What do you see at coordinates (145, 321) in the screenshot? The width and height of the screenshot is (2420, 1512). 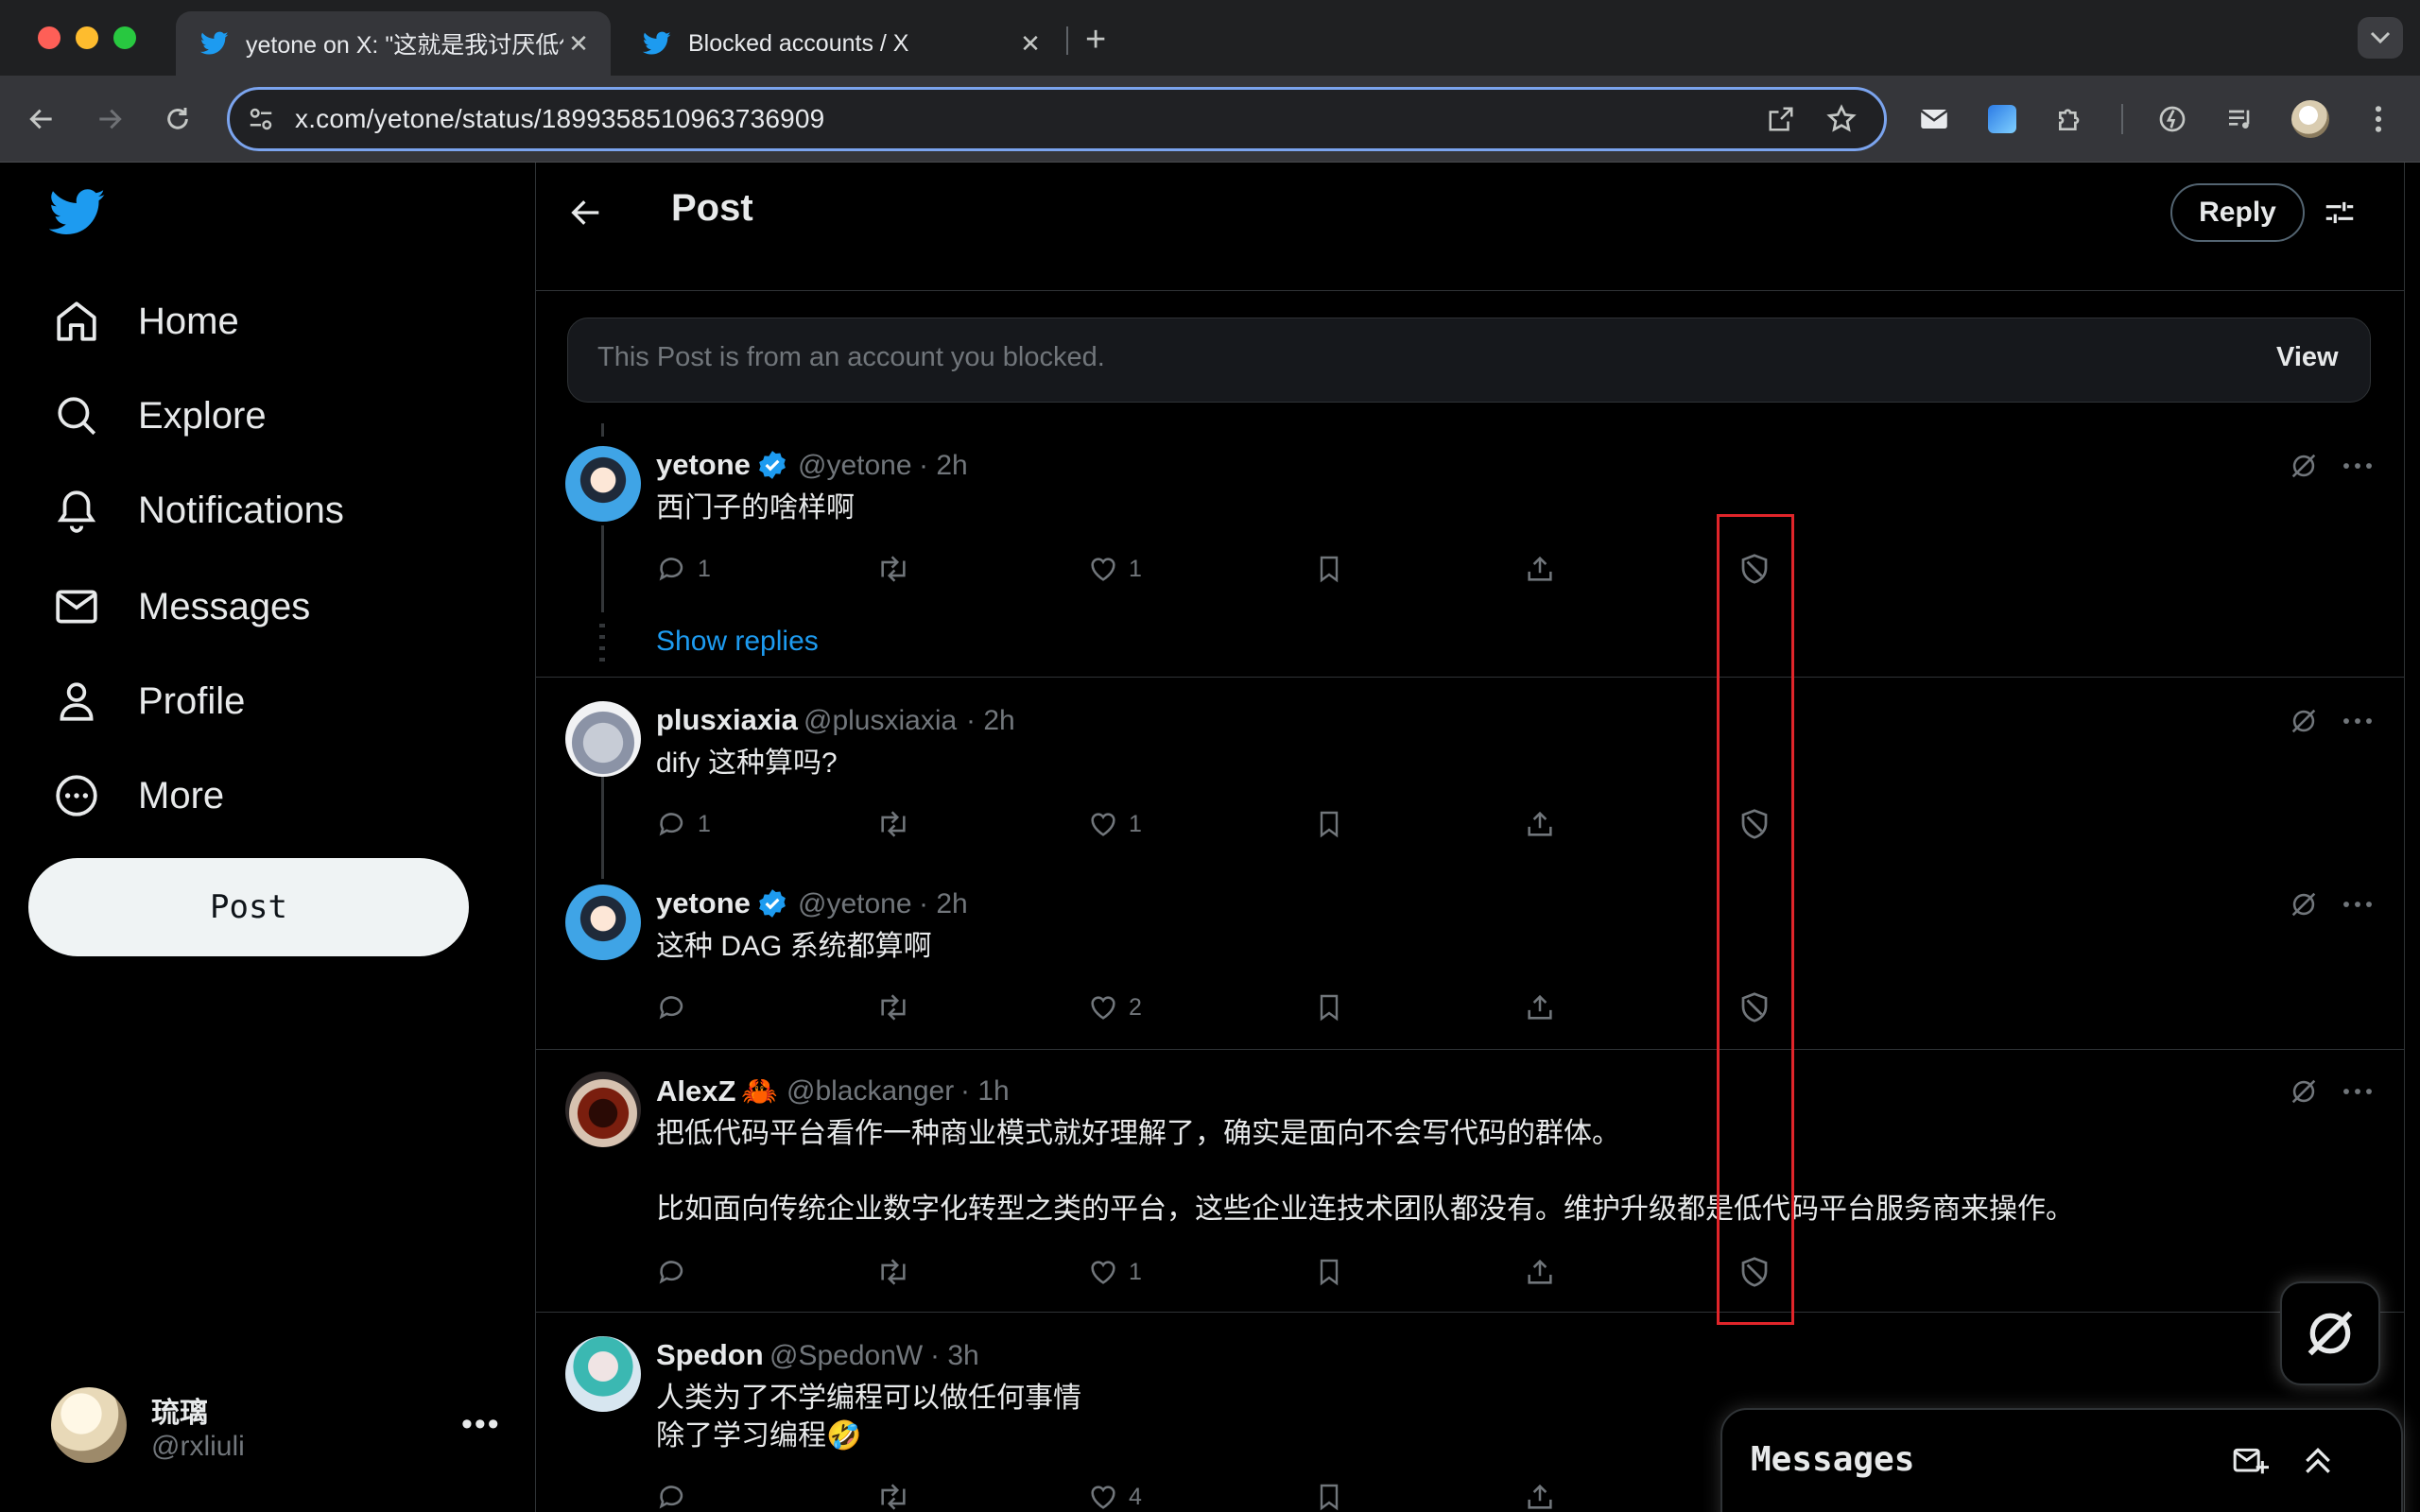 I see `sidebar-item-home: Home` at bounding box center [145, 321].